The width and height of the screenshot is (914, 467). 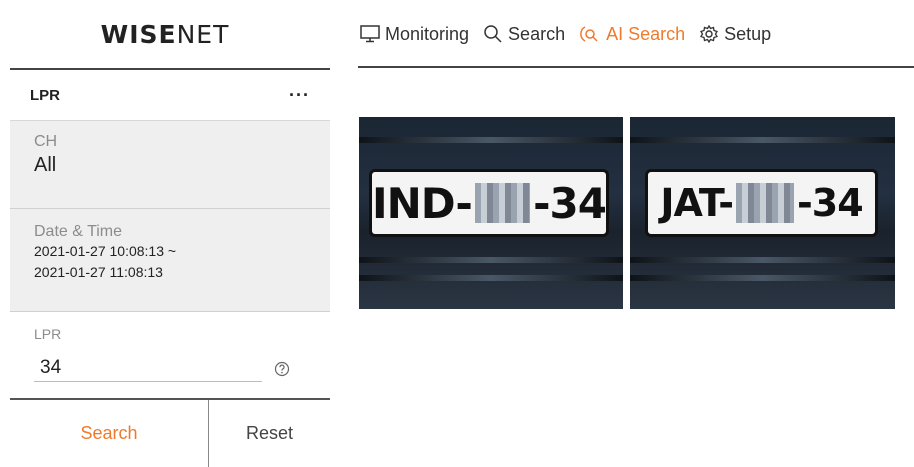 What do you see at coordinates (370, 34) in the screenshot?
I see `monitor-icon` at bounding box center [370, 34].